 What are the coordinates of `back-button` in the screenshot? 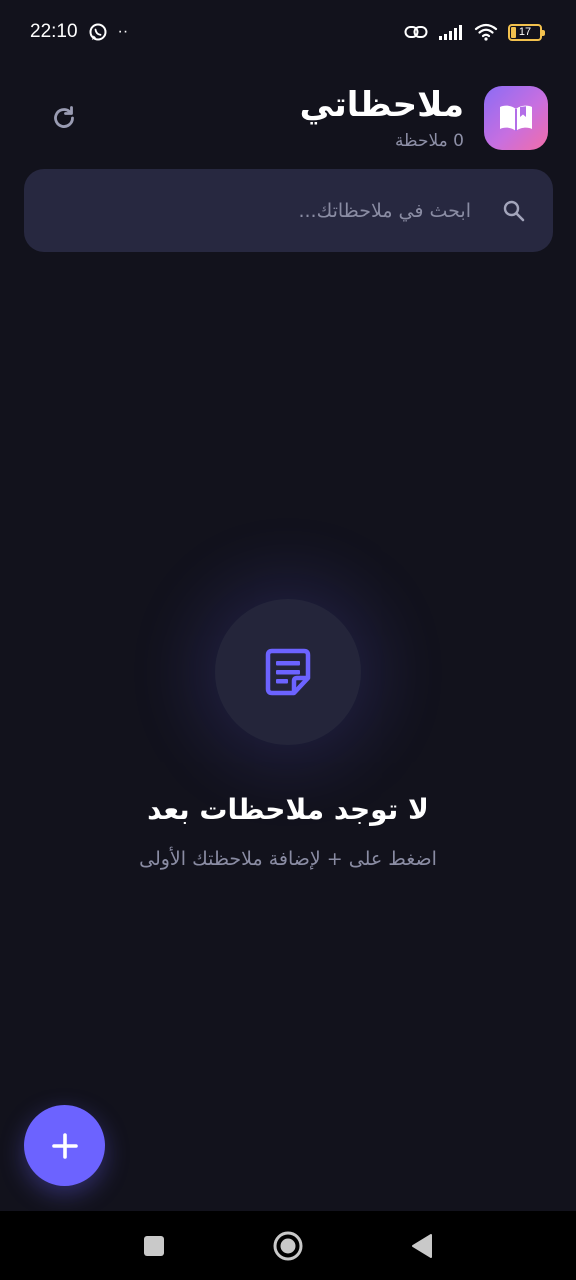 It's located at (422, 1246).